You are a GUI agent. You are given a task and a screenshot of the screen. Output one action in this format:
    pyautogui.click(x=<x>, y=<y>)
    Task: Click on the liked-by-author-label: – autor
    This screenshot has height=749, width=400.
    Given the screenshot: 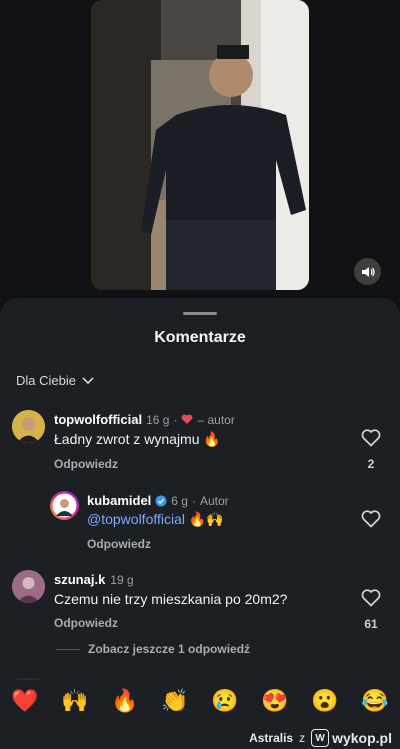 What is the action you would take?
    pyautogui.click(x=216, y=419)
    